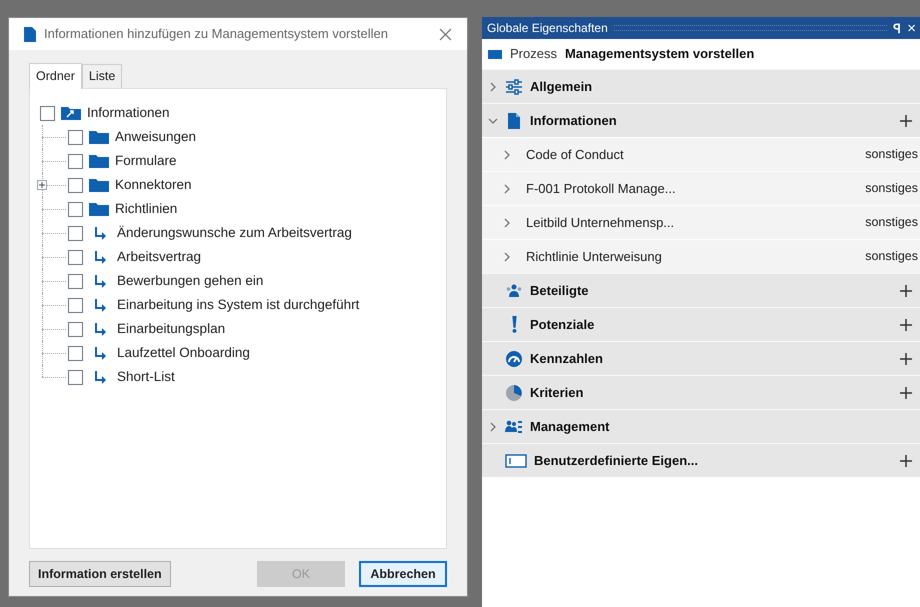  I want to click on pin-button: ꟼ, so click(897, 28).